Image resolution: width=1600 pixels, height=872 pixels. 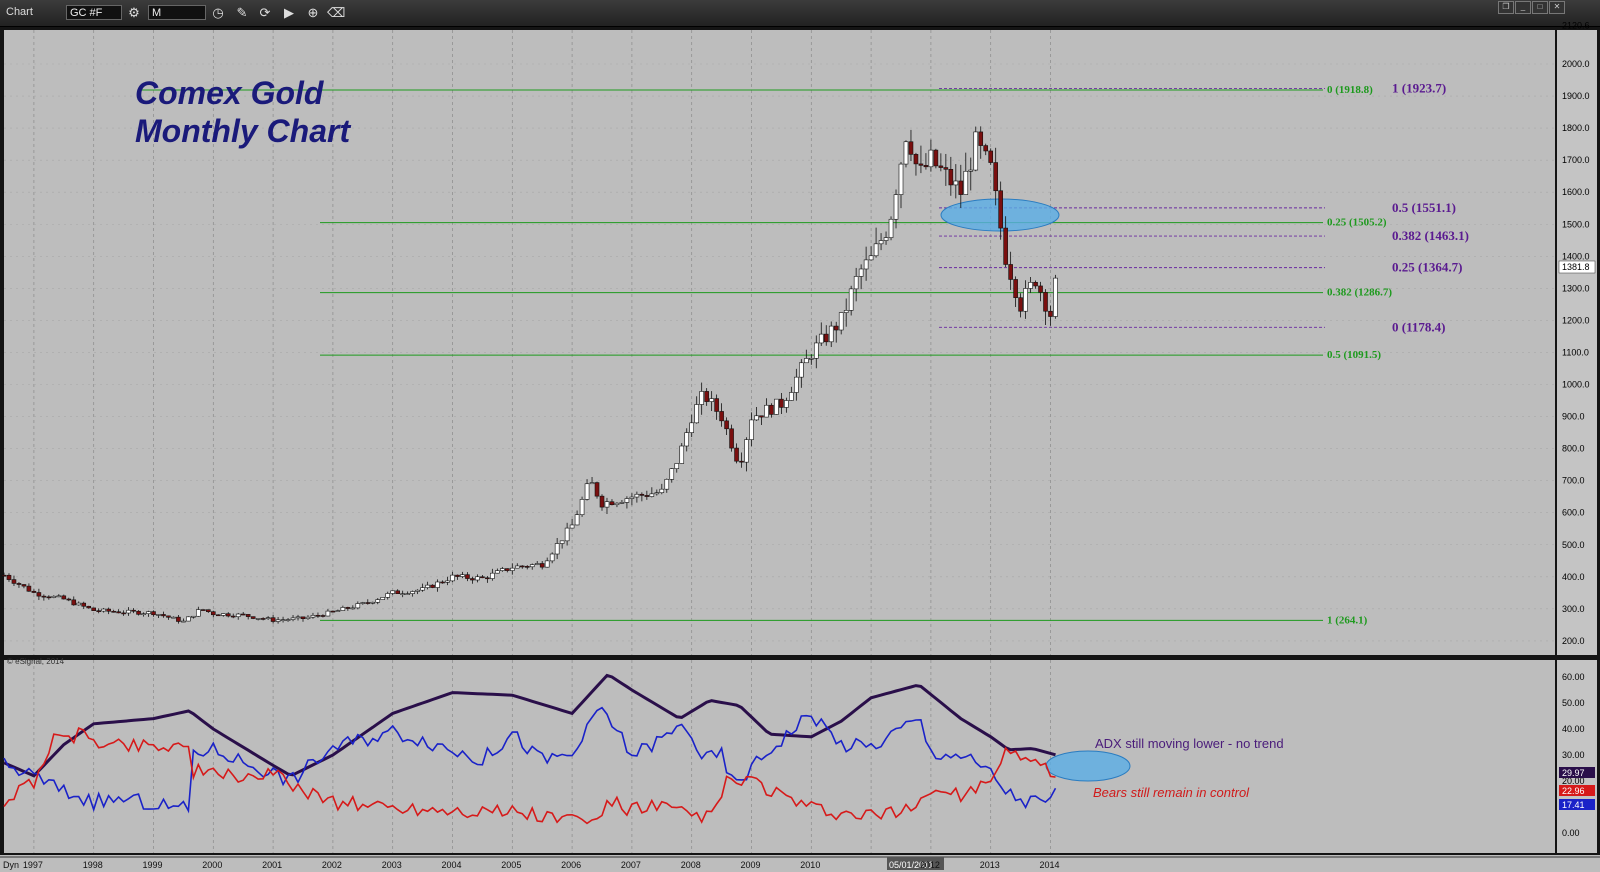 What do you see at coordinates (11, 865) in the screenshot?
I see `time-tick-label: Dyn` at bounding box center [11, 865].